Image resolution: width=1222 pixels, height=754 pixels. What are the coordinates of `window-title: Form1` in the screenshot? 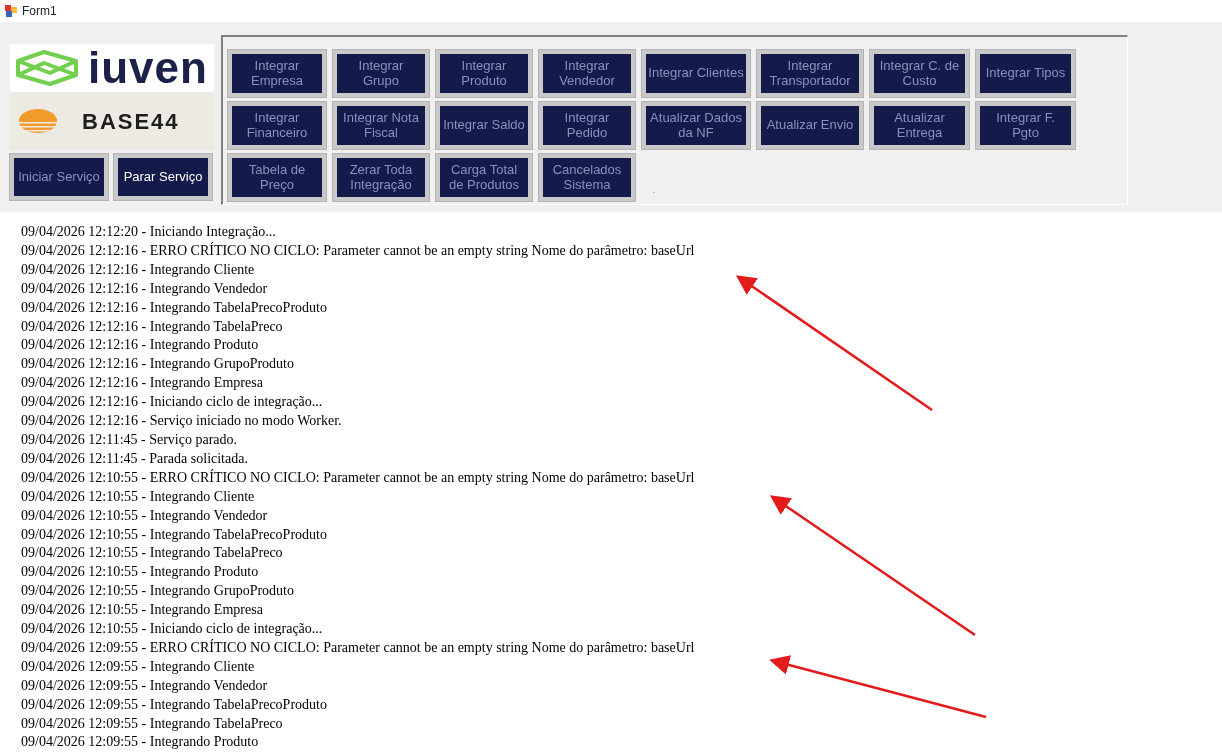 It's located at (39, 11).